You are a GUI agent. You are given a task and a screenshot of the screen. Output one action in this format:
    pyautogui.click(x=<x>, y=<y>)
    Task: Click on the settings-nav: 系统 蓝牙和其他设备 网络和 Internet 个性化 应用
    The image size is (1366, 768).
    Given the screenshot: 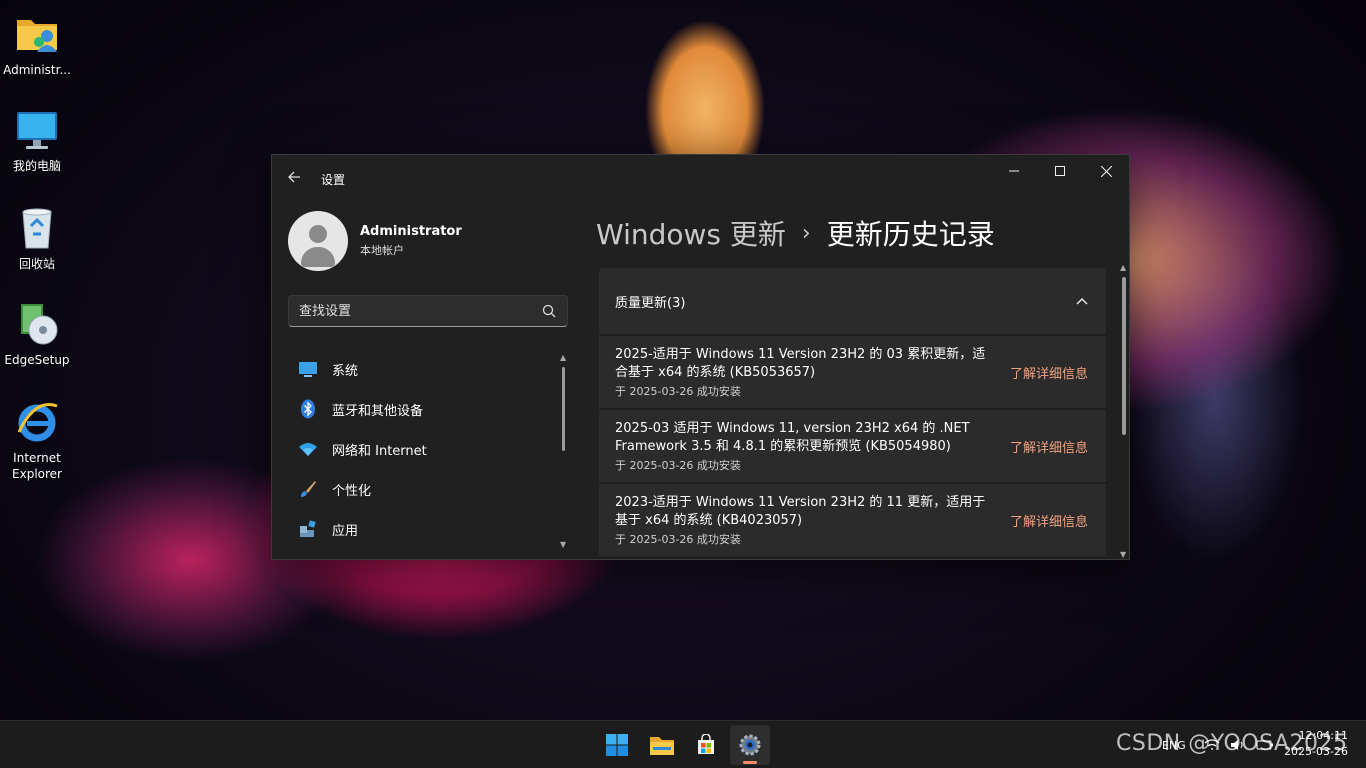 What is the action you would take?
    pyautogui.click(x=423, y=449)
    